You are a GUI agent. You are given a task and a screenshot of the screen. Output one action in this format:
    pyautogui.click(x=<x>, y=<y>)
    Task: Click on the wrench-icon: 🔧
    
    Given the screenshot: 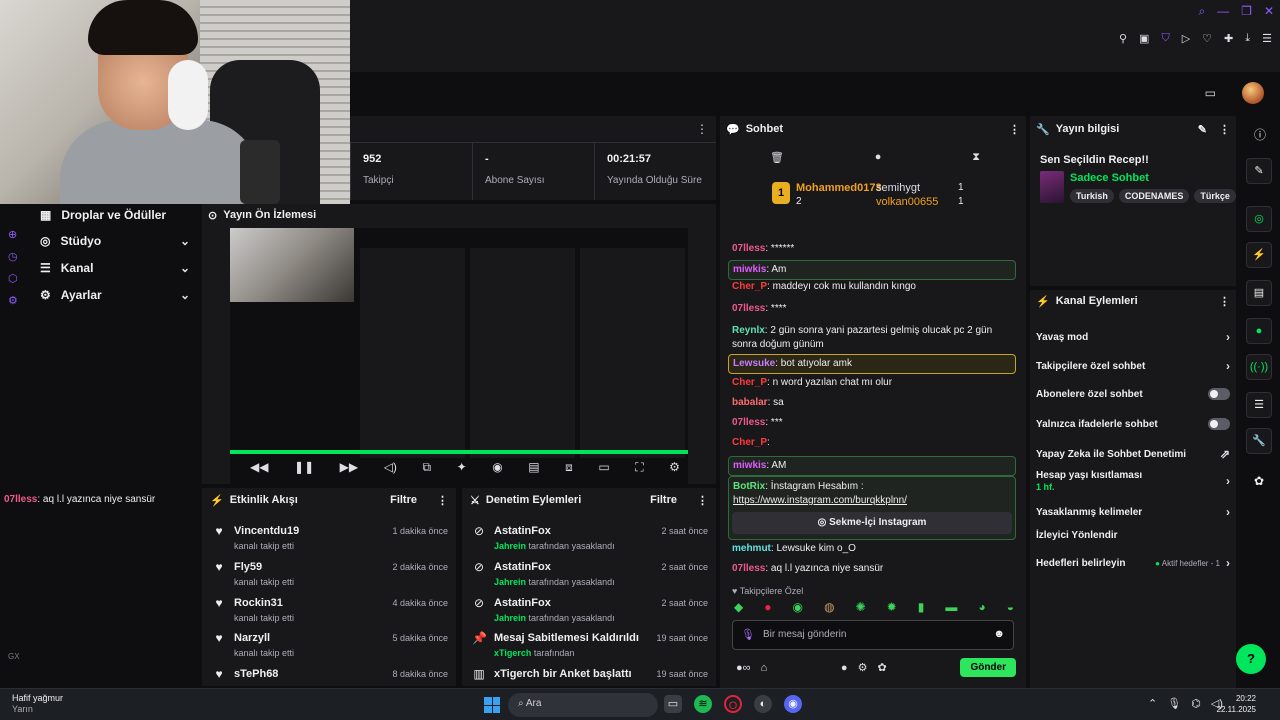 What is the action you would take?
    pyautogui.click(x=1259, y=441)
    